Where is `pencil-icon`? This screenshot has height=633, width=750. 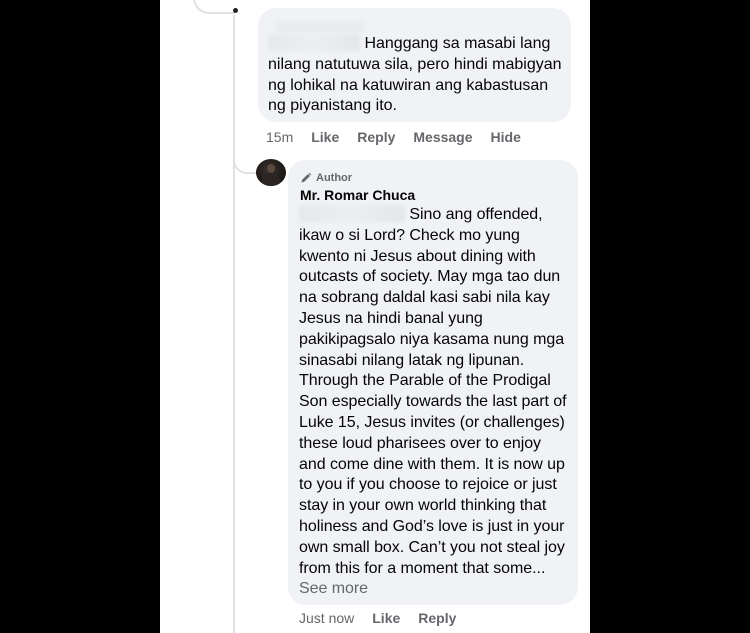 pencil-icon is located at coordinates (306, 178).